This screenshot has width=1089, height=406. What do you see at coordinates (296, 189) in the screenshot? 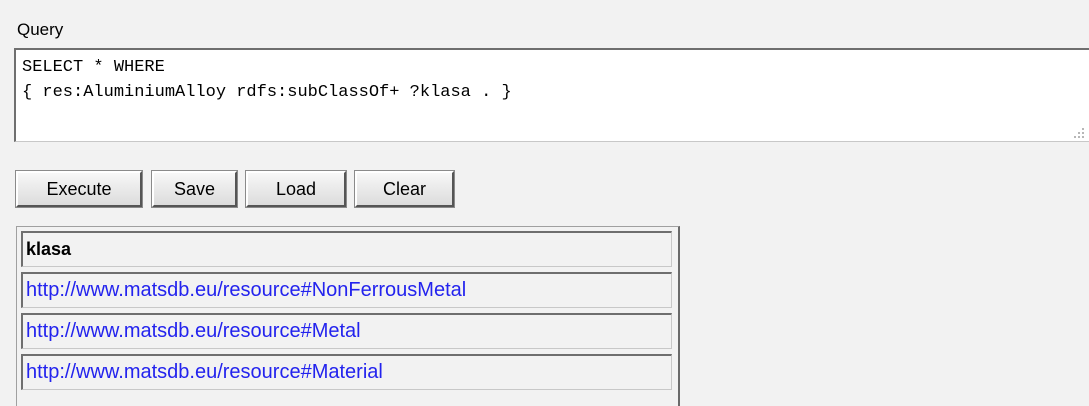
I see `load-button: Load` at bounding box center [296, 189].